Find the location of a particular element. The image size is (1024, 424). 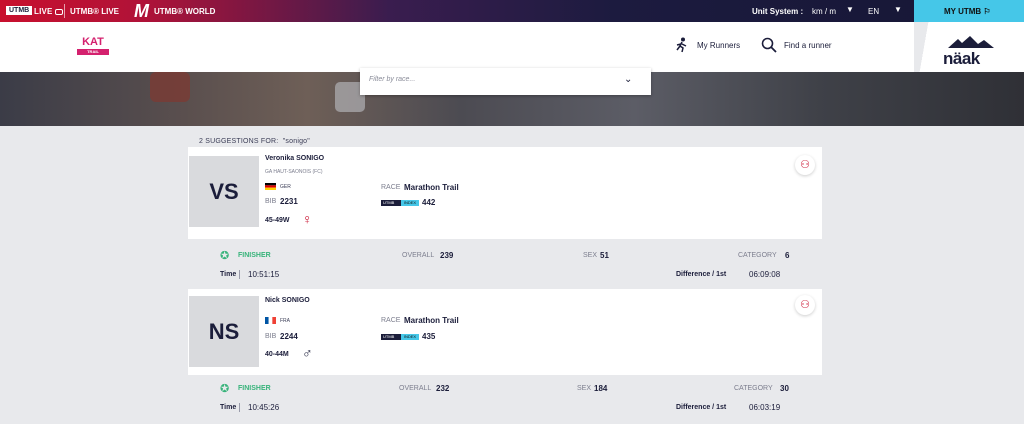

bib-number: 2231 is located at coordinates (289, 201).